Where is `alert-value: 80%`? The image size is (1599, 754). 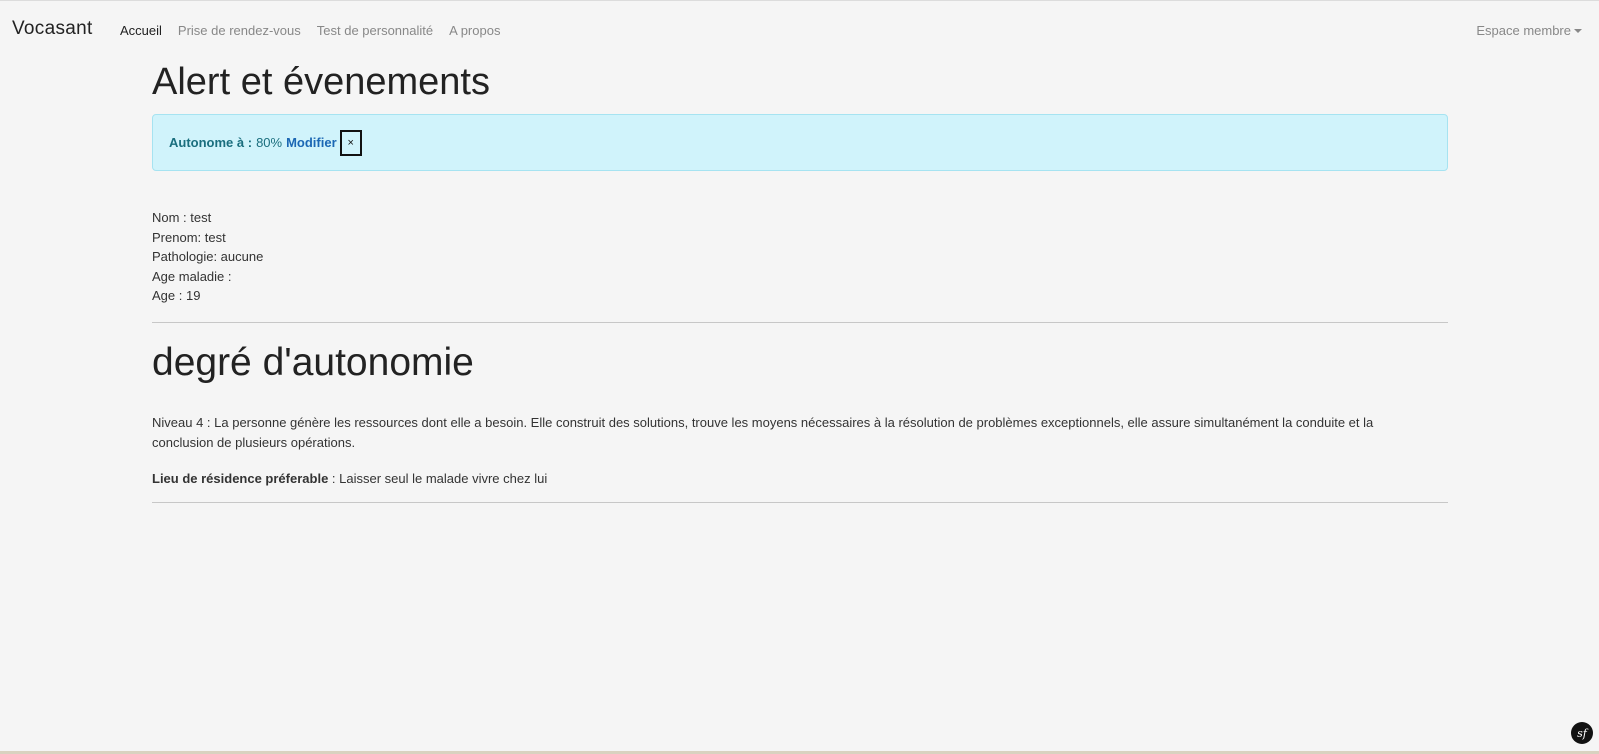
alert-value: 80% is located at coordinates (269, 142).